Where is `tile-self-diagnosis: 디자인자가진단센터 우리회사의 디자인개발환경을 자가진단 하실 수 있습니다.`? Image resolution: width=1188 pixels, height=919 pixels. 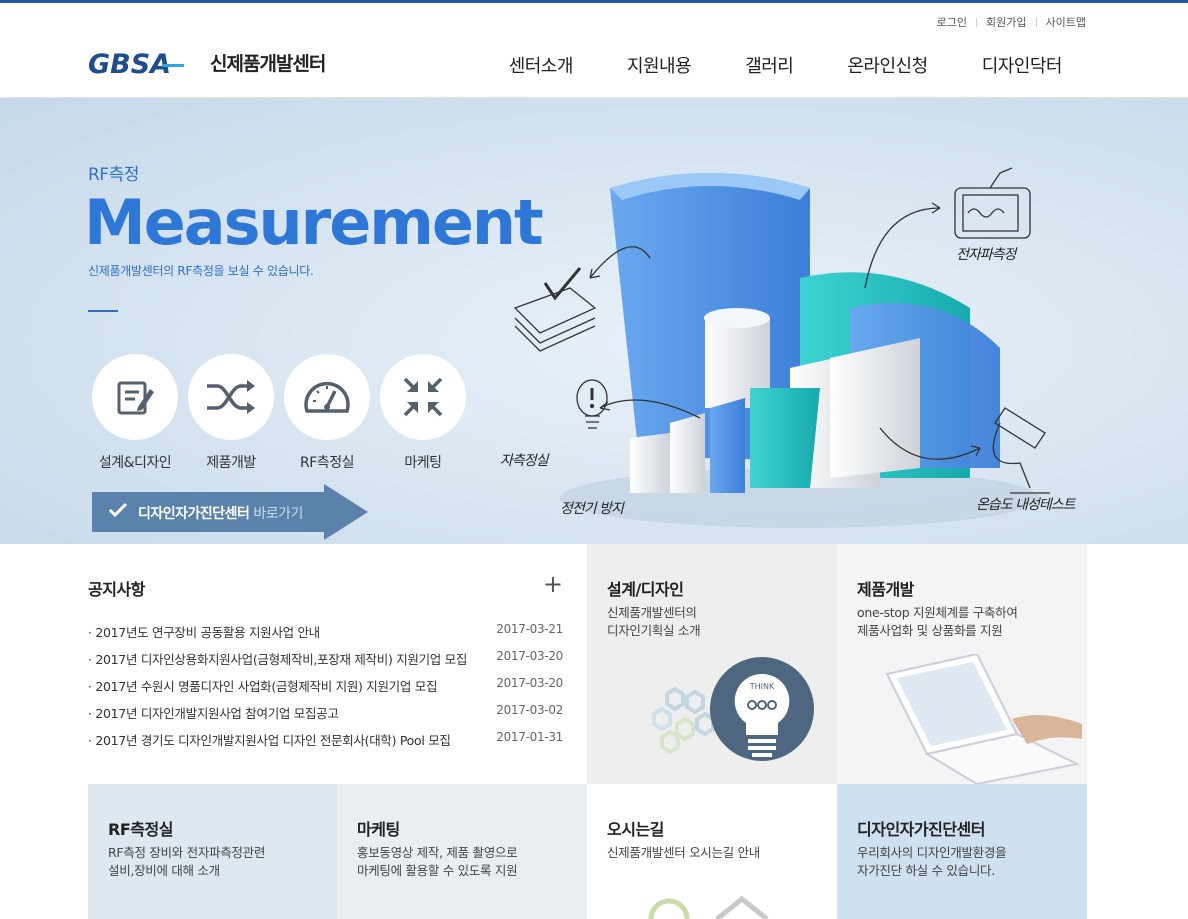 tile-self-diagnosis: 디자인자가진단센터 우리회사의 디자인개발환경을 자가진단 하실 수 있습니다. is located at coordinates (962, 851).